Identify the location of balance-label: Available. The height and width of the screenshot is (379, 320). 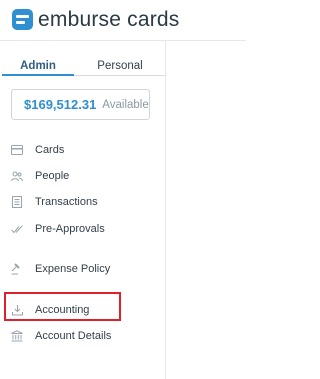
(125, 104).